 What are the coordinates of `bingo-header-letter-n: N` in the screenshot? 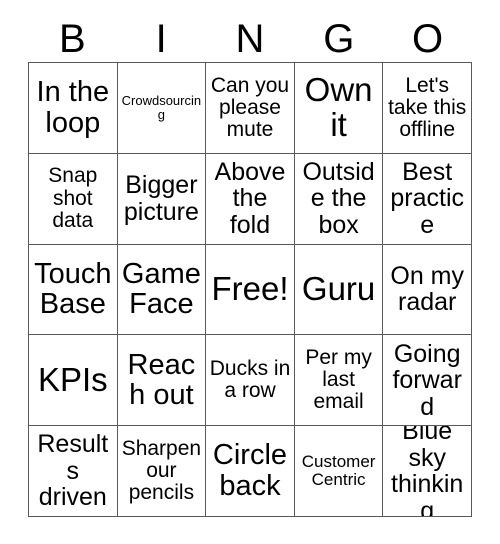 It's located at (250, 39).